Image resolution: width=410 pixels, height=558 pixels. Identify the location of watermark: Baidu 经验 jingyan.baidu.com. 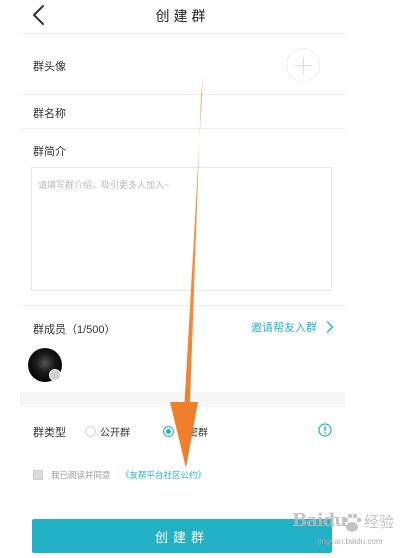
(348, 532).